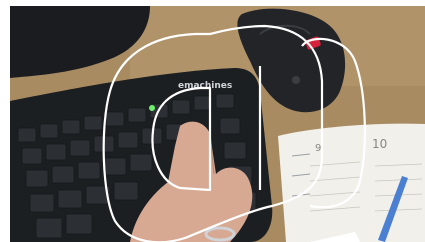 The height and width of the screenshot is (242, 425). Describe the element at coordinates (379, 144) in the screenshot. I see `planner-day-ten: 10` at that location.